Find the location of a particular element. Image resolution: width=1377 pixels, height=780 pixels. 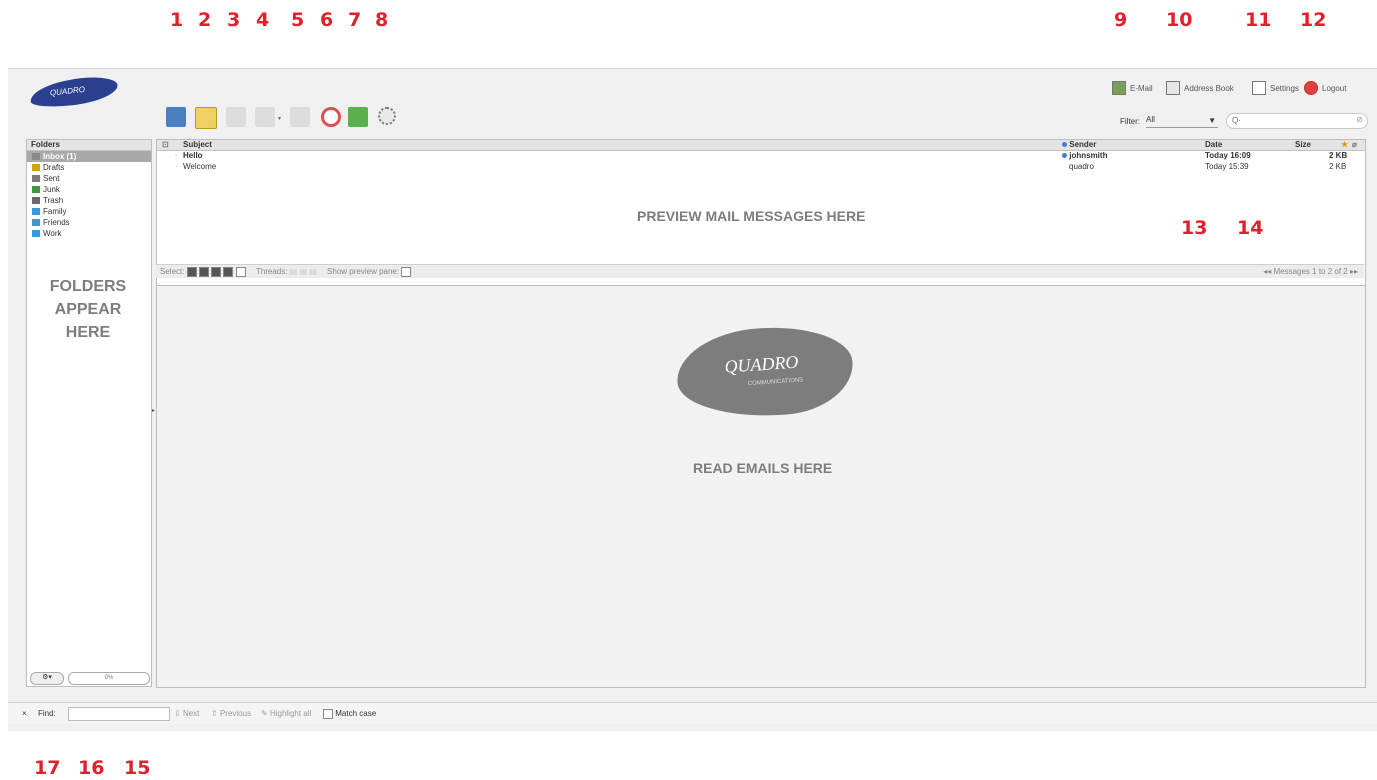

next-page-icon: ▸▸ is located at coordinates (1354, 271).